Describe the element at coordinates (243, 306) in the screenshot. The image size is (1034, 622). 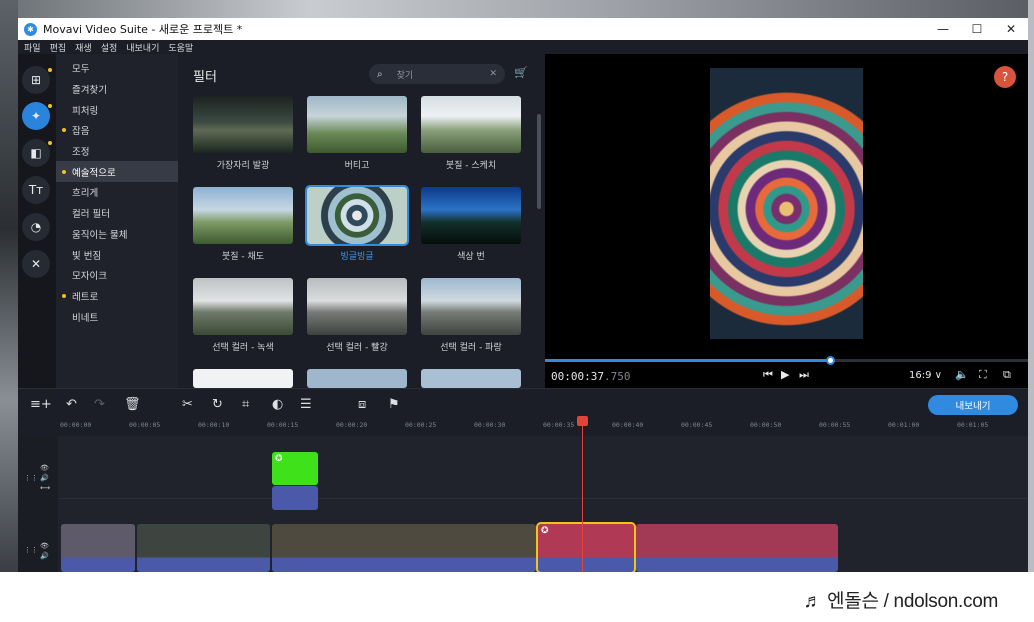
I see `filter-thumb-select-green` at that location.